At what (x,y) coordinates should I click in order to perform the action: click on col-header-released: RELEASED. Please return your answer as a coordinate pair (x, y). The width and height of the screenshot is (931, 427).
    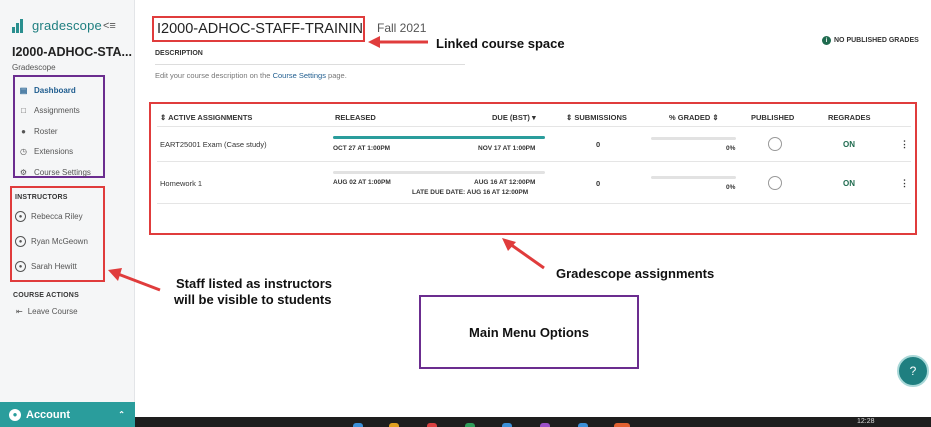
    Looking at the image, I should click on (355, 117).